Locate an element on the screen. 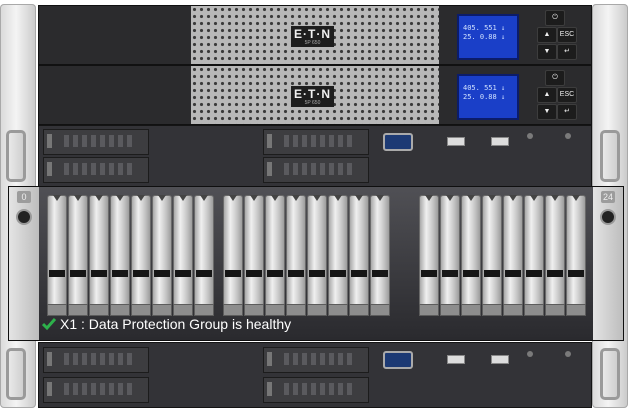 Image resolution: width=630 pixels, height=412 pixels. status-text: X1 : Data Protection Group is healthy is located at coordinates (176, 324).